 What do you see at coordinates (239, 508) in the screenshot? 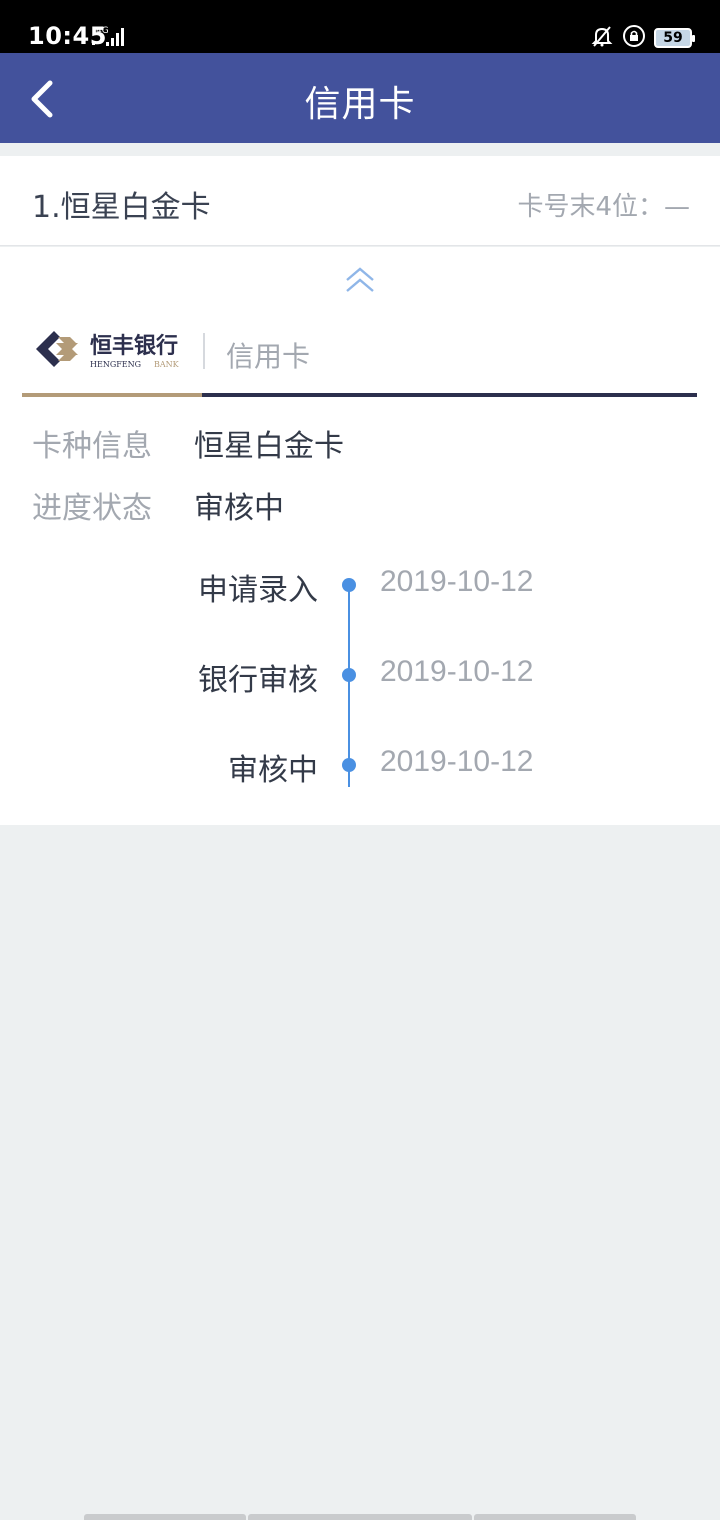
I see `info-value: 审核中` at bounding box center [239, 508].